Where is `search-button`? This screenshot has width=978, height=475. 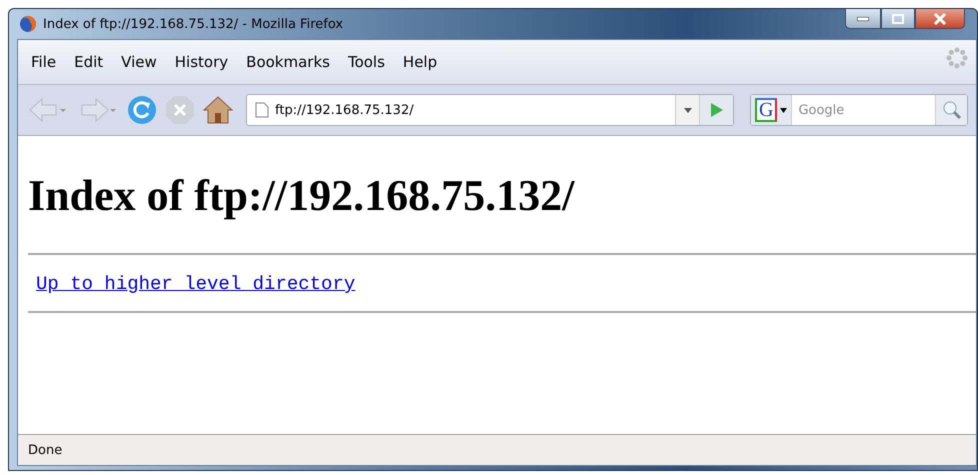 search-button is located at coordinates (951, 110).